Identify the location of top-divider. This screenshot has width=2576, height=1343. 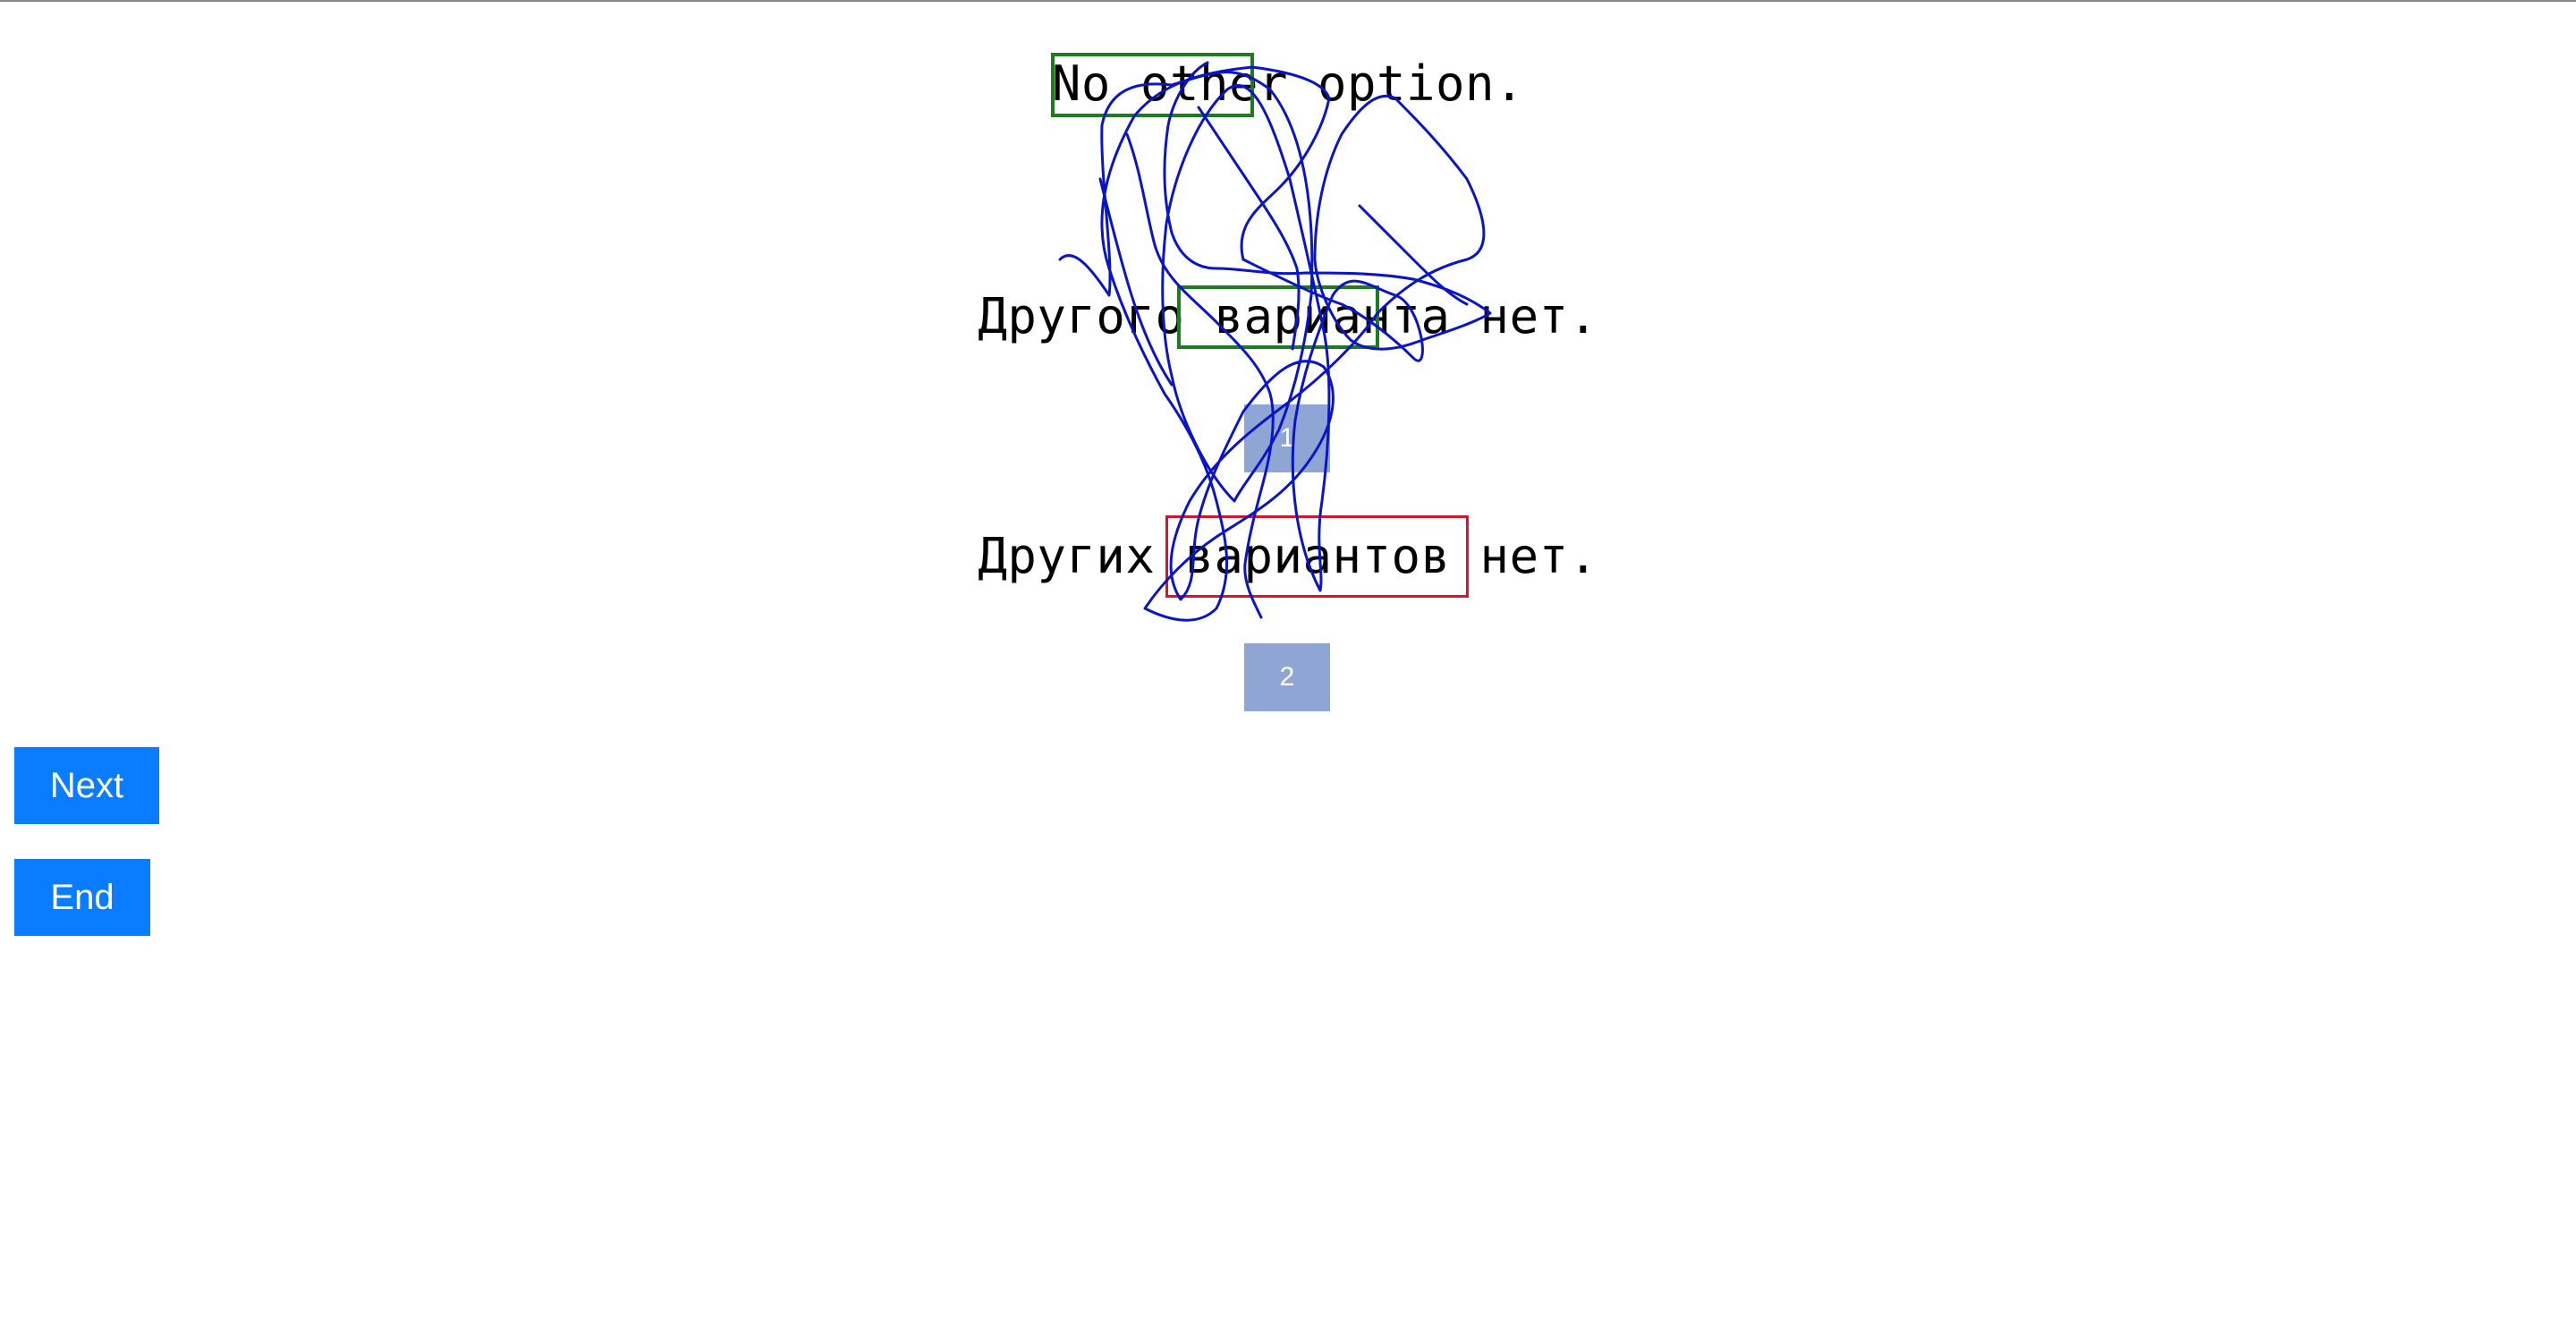
(1288, 1).